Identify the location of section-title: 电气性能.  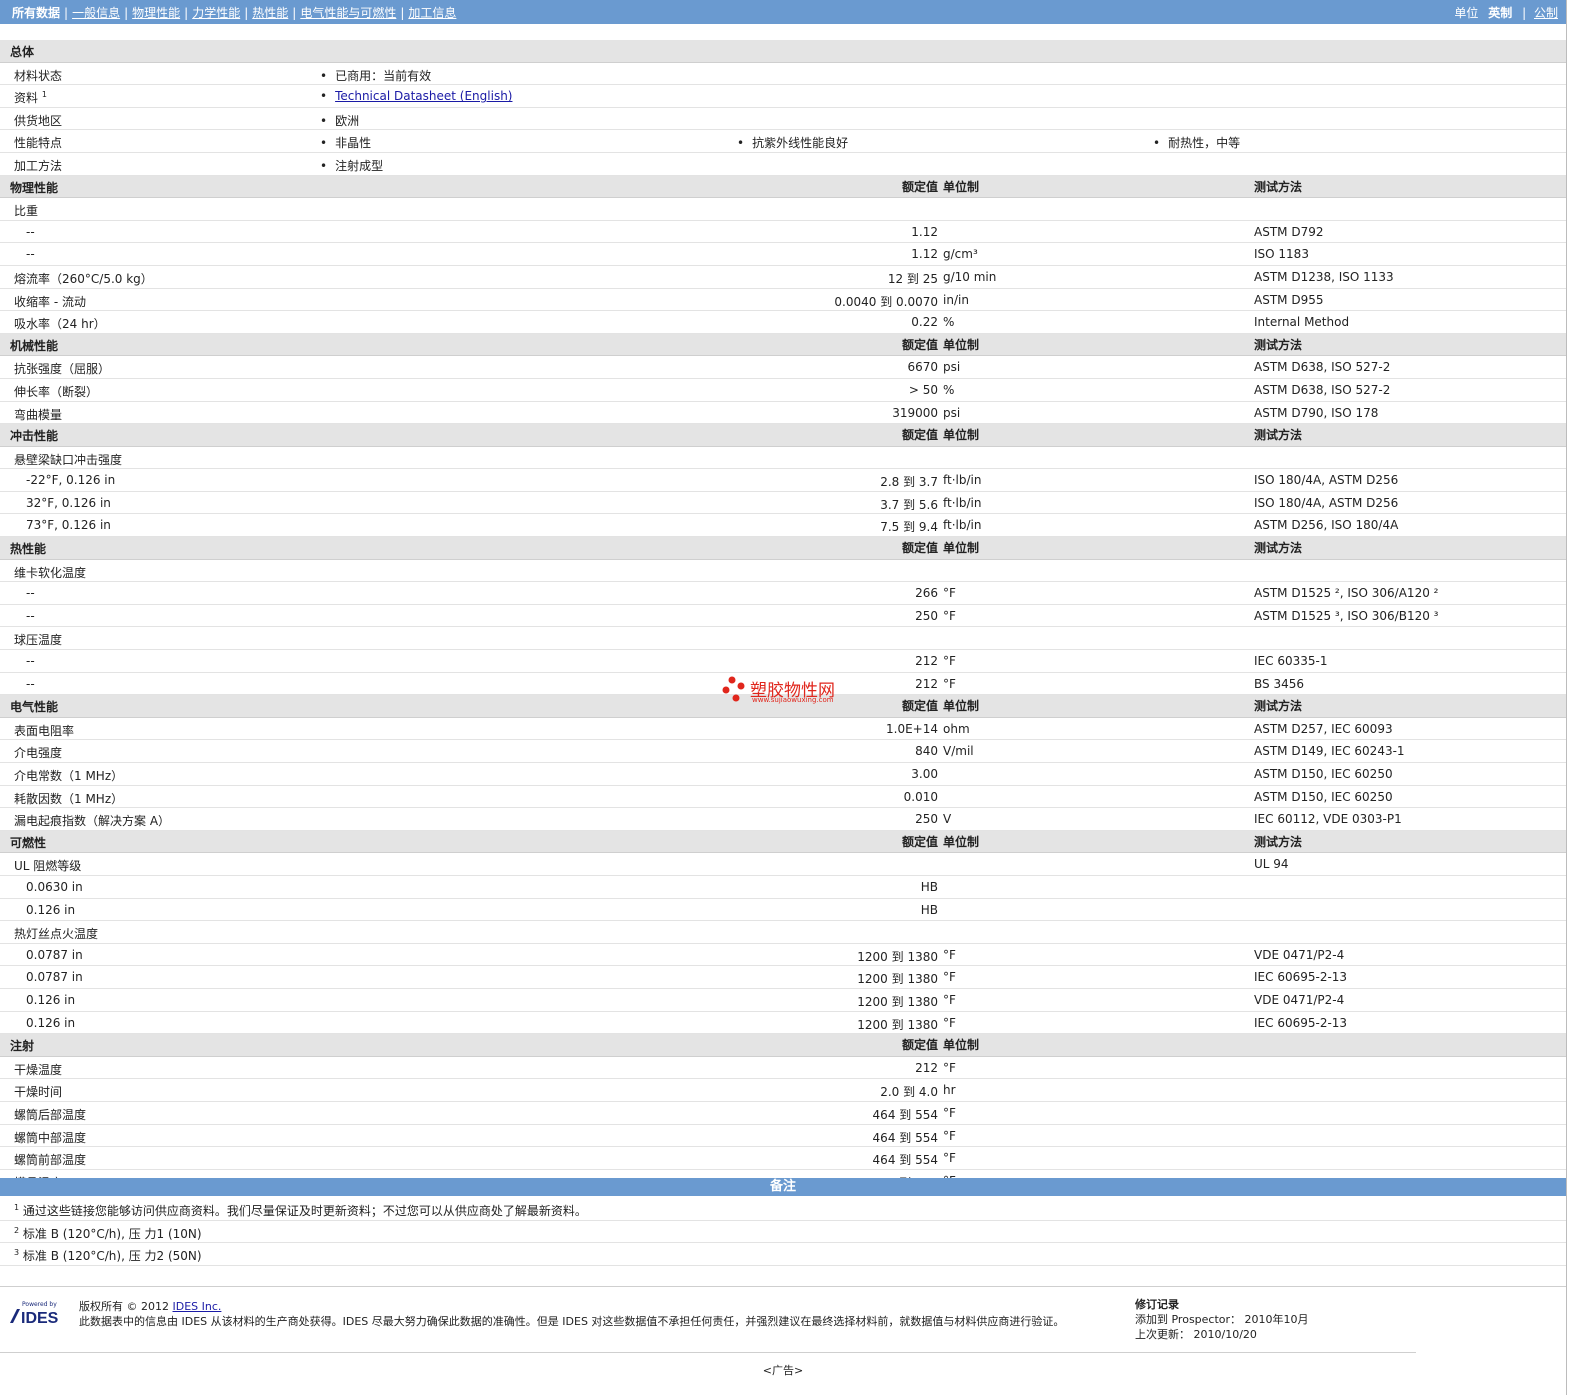
(34, 707).